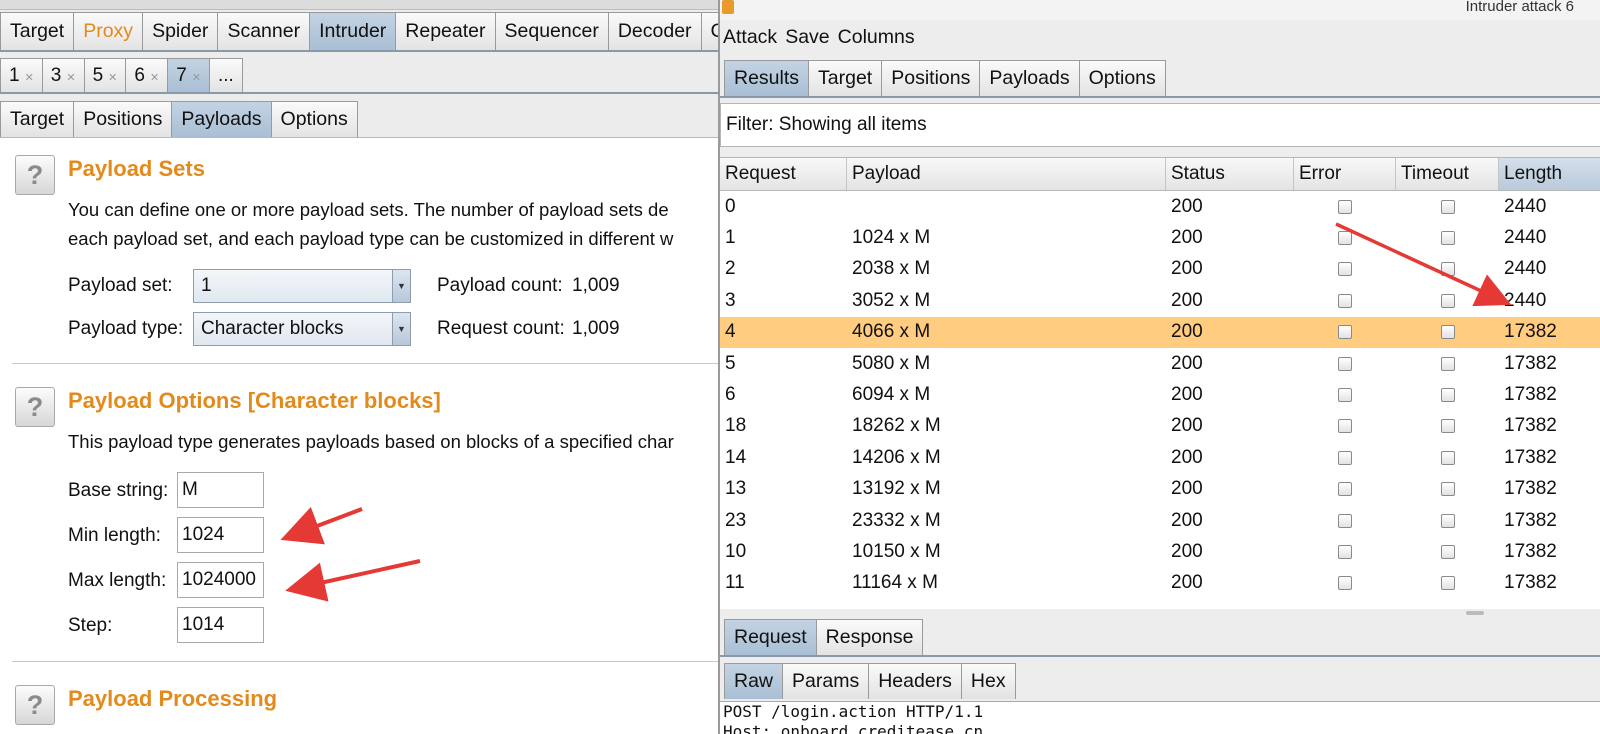 The image size is (1600, 734). What do you see at coordinates (314, 119) in the screenshot?
I see `subtab-options: Options` at bounding box center [314, 119].